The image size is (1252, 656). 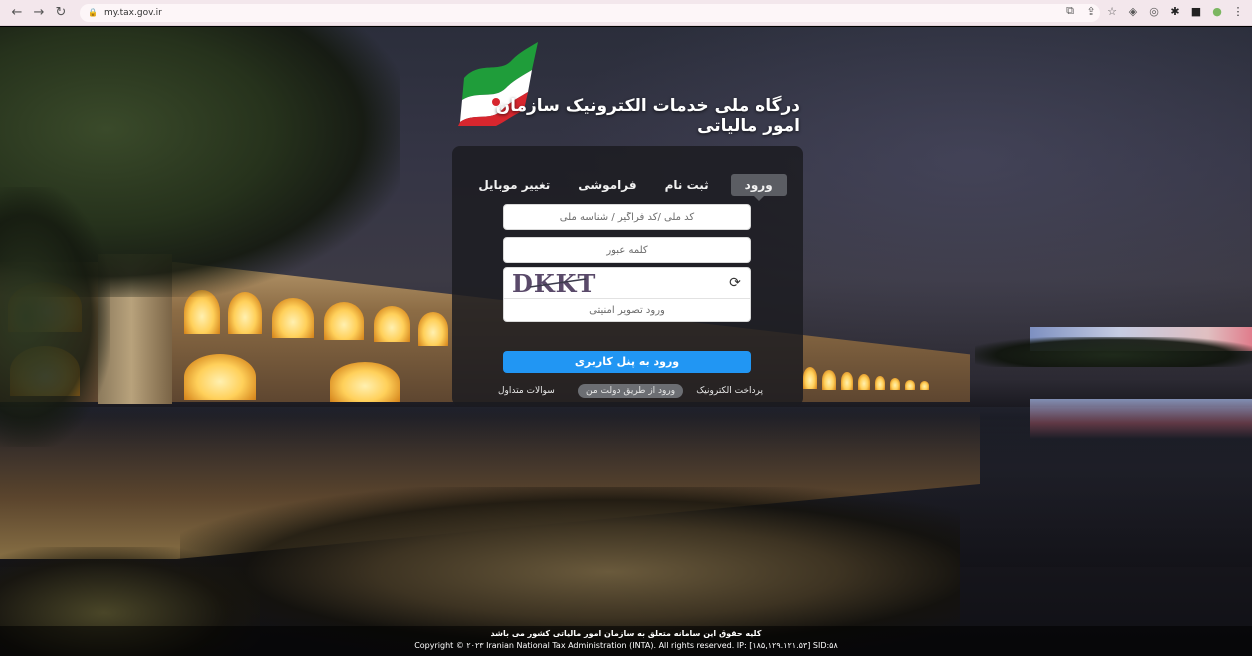 I want to click on payment-link: پرداخت الکترونیک, so click(x=729, y=391).